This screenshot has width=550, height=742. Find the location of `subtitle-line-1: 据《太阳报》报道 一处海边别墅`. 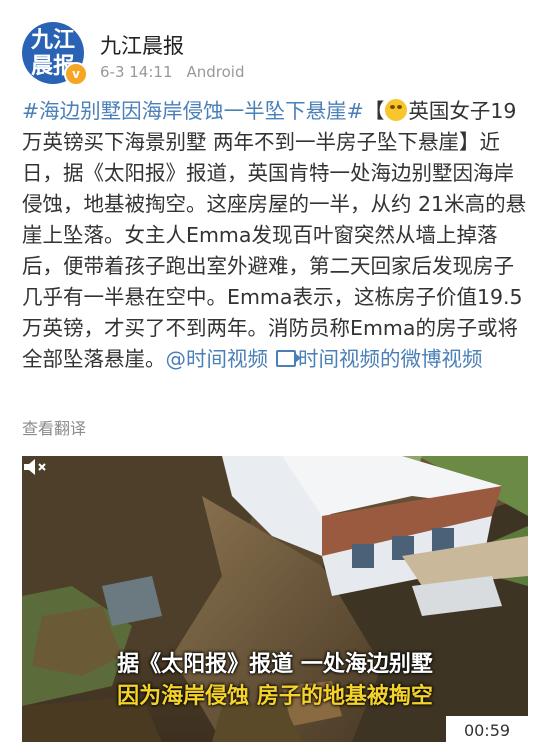

subtitle-line-1: 据《太阳报》报道 一处海边别墅 is located at coordinates (275, 664).